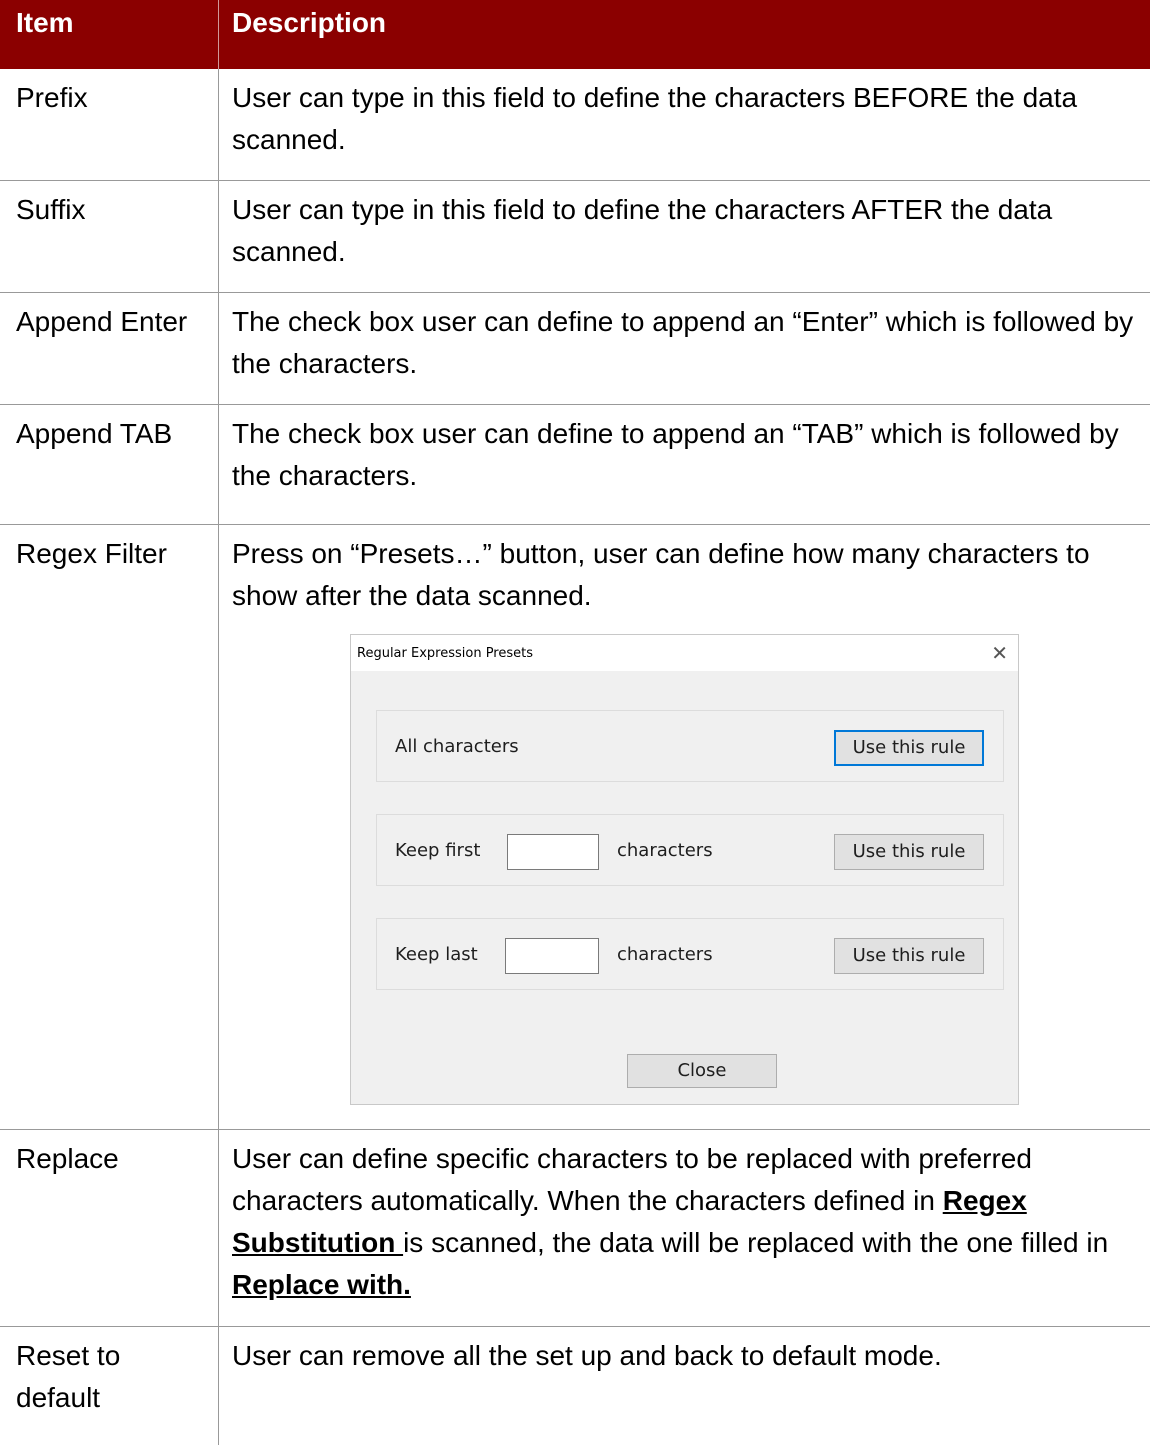 The width and height of the screenshot is (1150, 1445). Describe the element at coordinates (684, 653) in the screenshot. I see `dialog-titlebar: Regular Expression Presets ✕` at that location.